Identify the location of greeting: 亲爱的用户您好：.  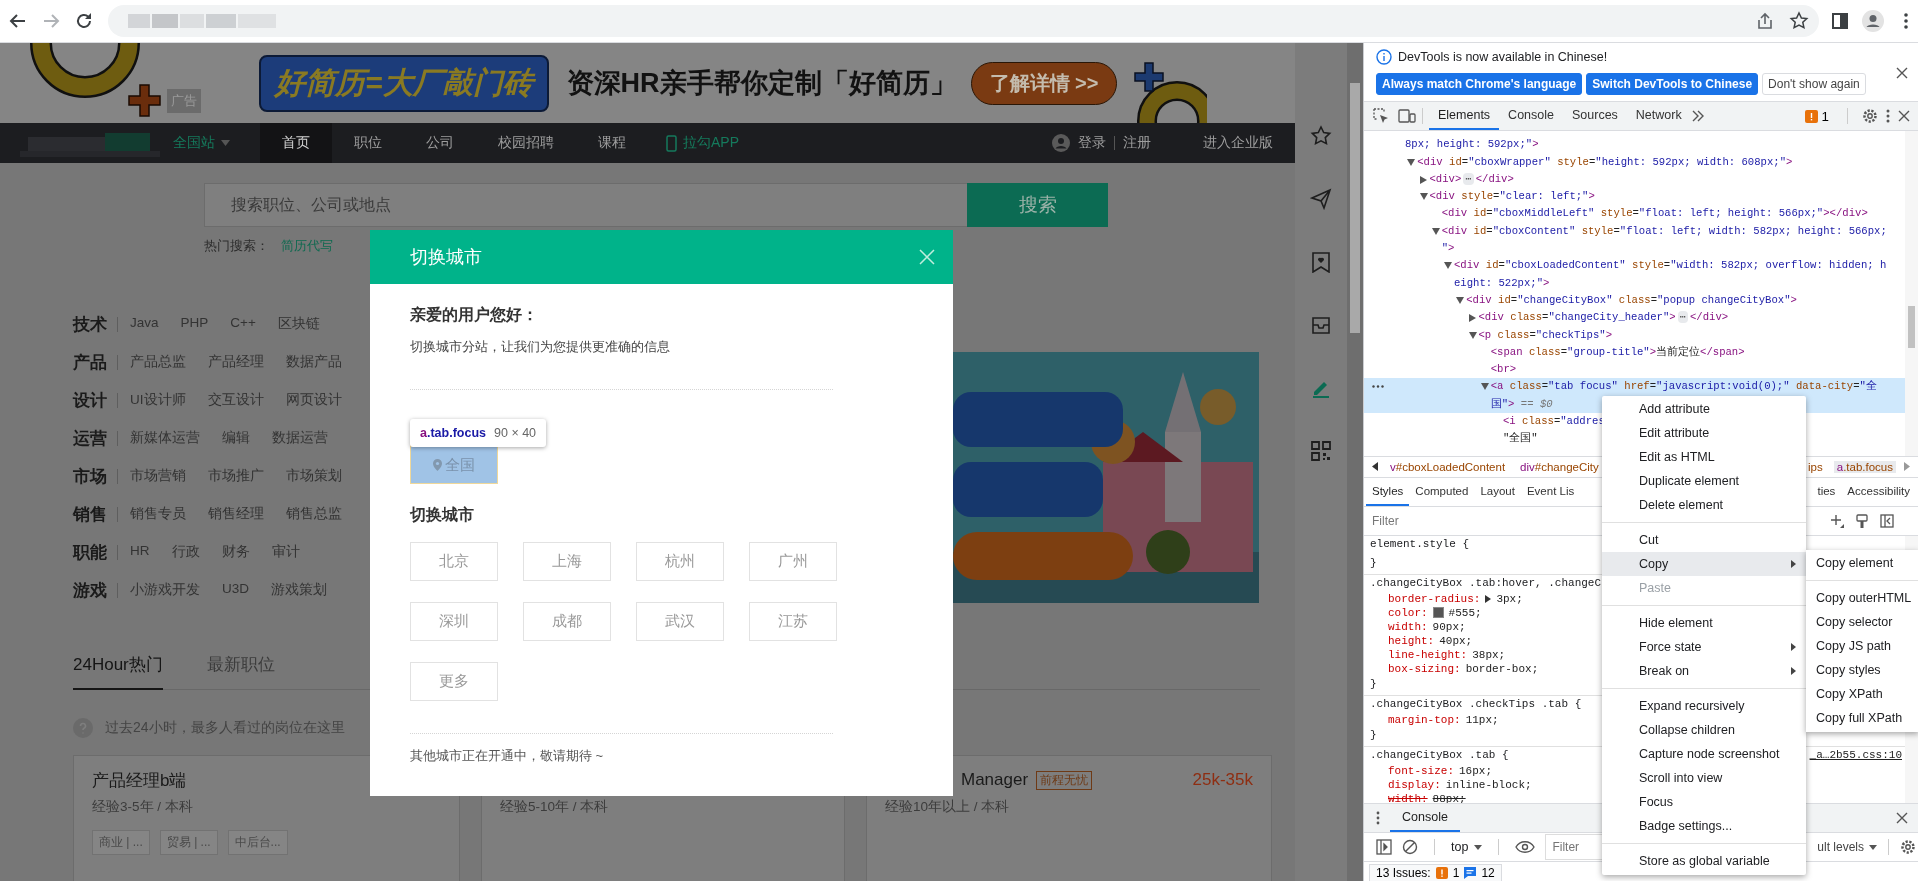
(474, 315).